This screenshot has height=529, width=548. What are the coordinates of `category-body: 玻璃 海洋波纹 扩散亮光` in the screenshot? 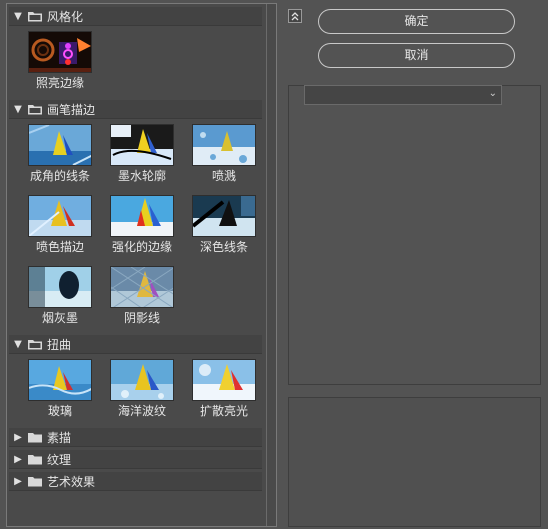 It's located at (135, 391).